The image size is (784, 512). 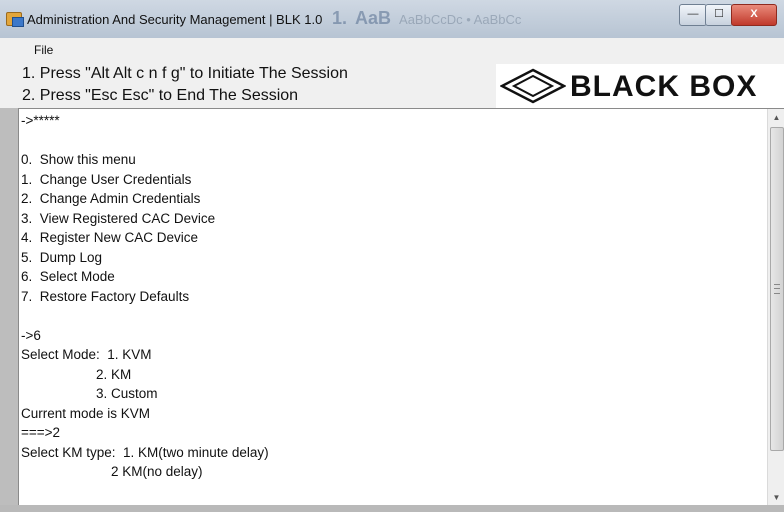 What do you see at coordinates (392, 50) in the screenshot?
I see `menu-bar: File` at bounding box center [392, 50].